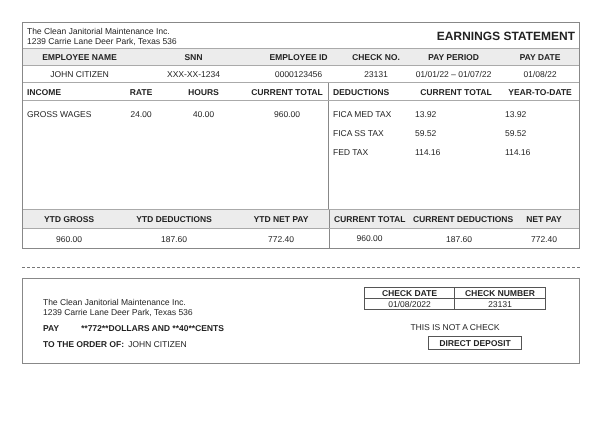  Describe the element at coordinates (540, 91) in the screenshot. I see `column-header: YEAR-TO-DATE` at that location.